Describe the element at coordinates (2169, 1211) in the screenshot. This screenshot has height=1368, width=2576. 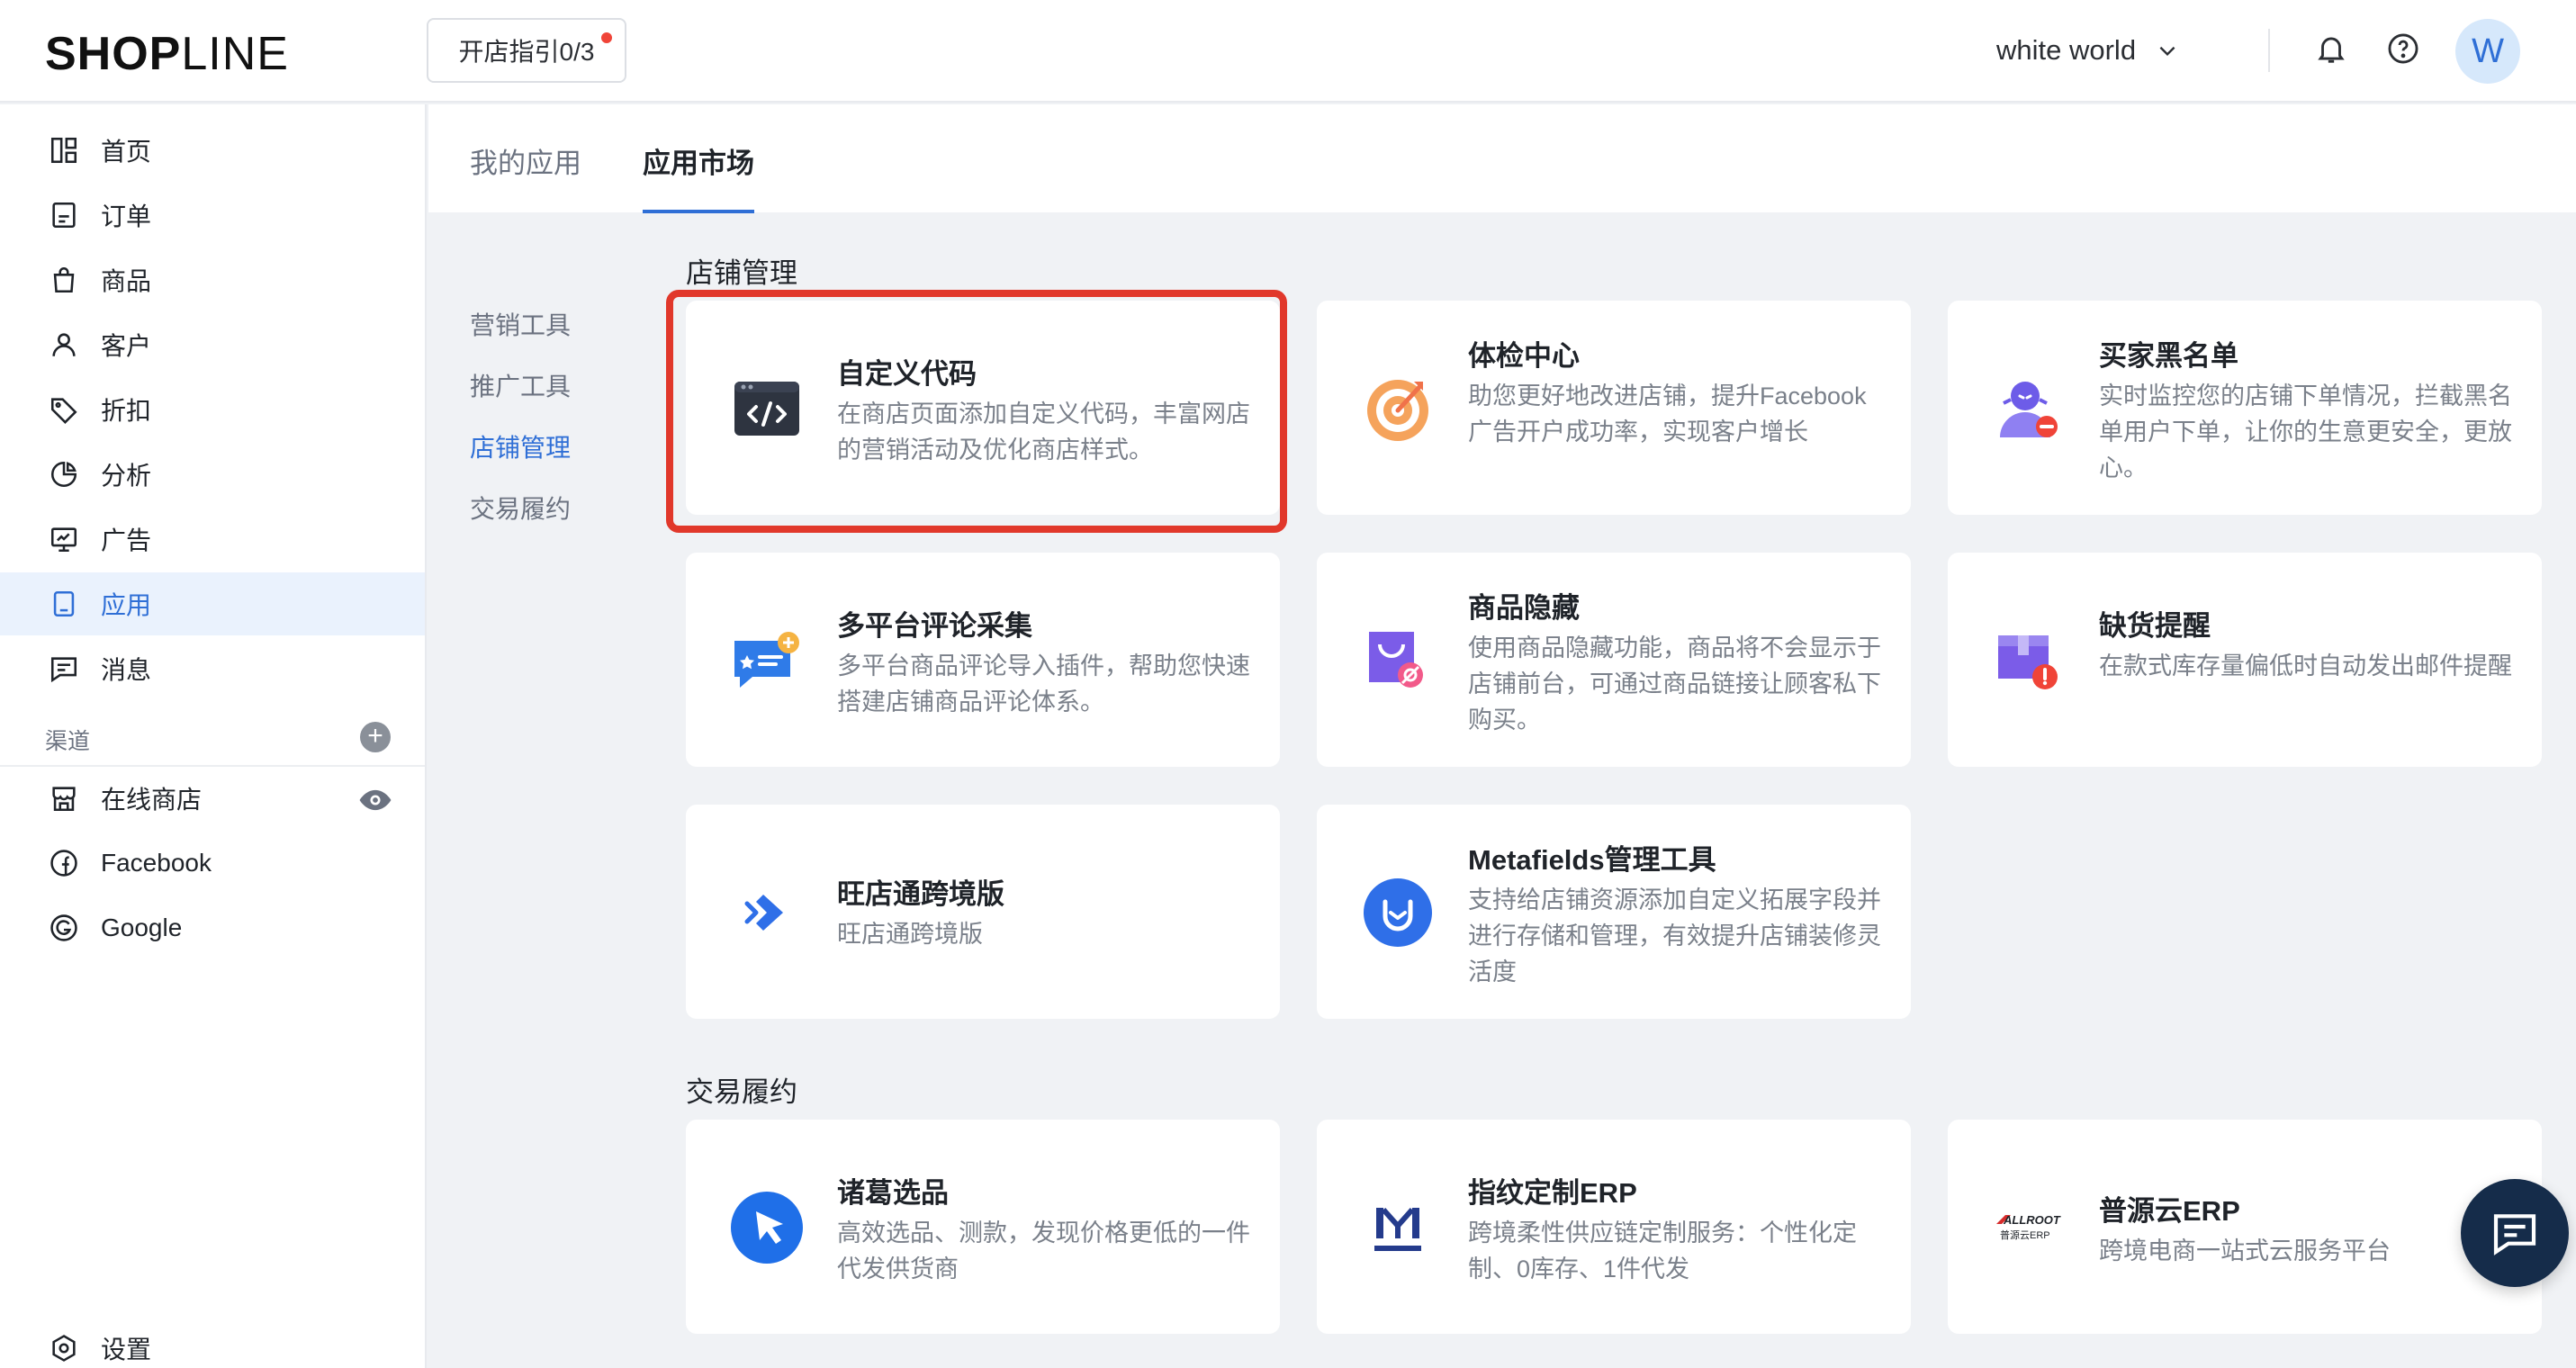
I see `app-card-title: 普源云ERP` at that location.